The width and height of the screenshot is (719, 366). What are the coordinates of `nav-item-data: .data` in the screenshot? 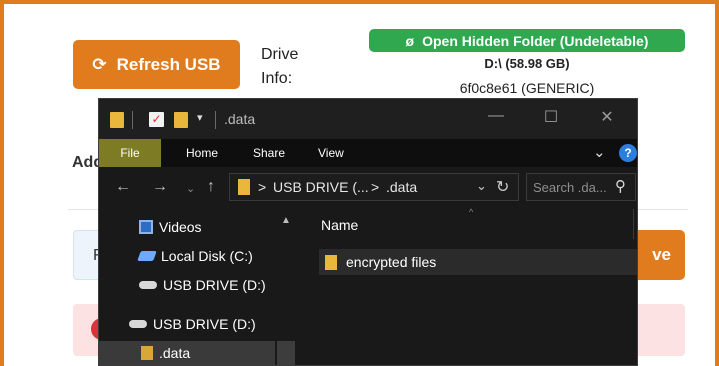 It's located at (187, 353).